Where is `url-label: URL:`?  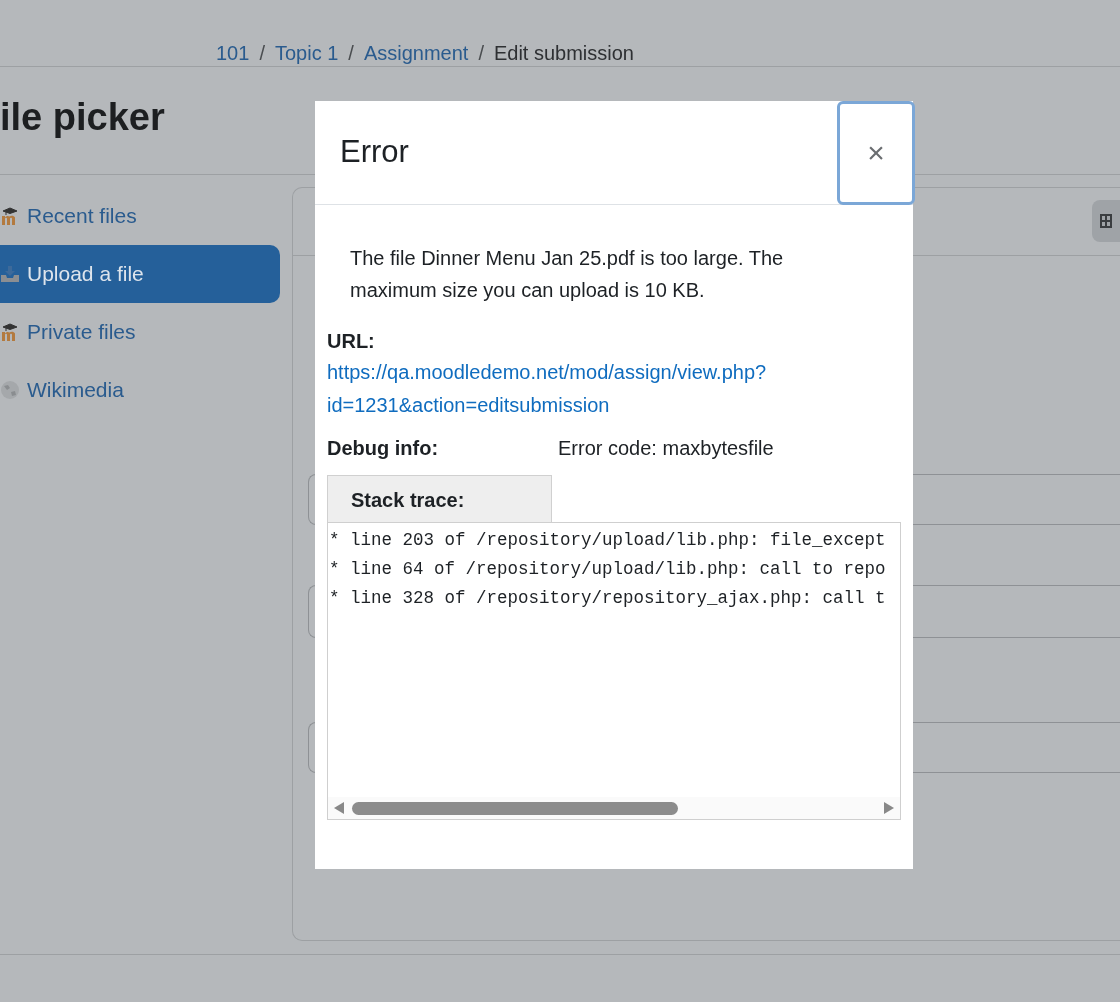
url-label: URL: is located at coordinates (351, 341).